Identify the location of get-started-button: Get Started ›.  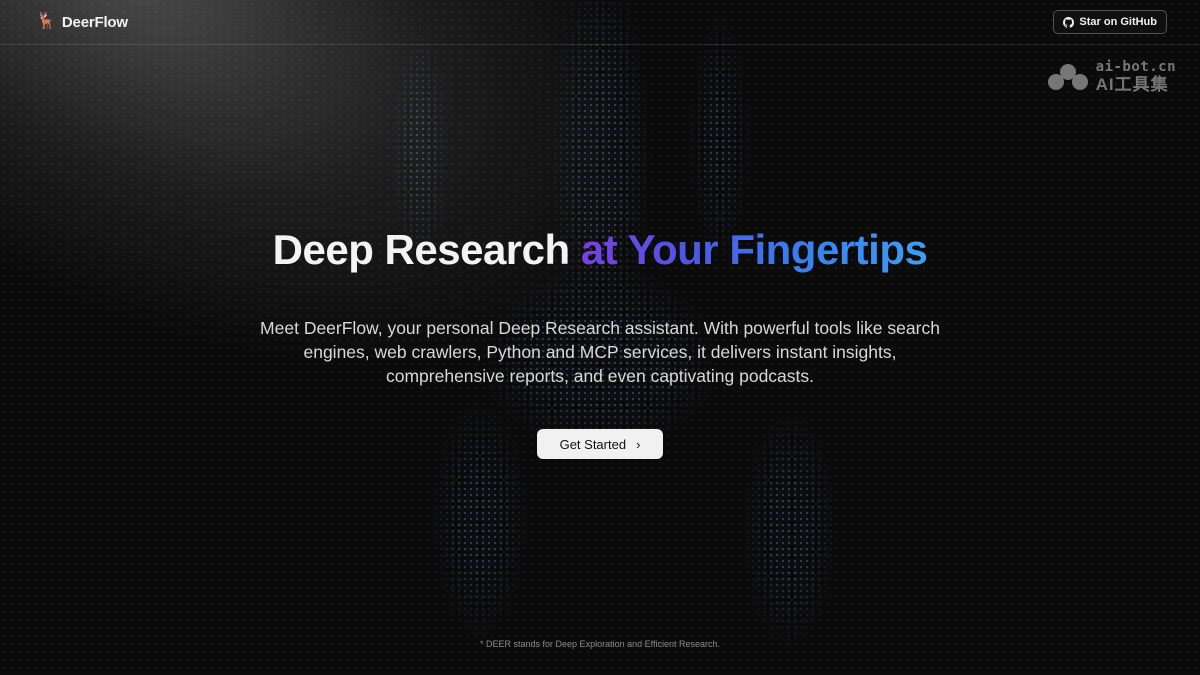
(600, 444).